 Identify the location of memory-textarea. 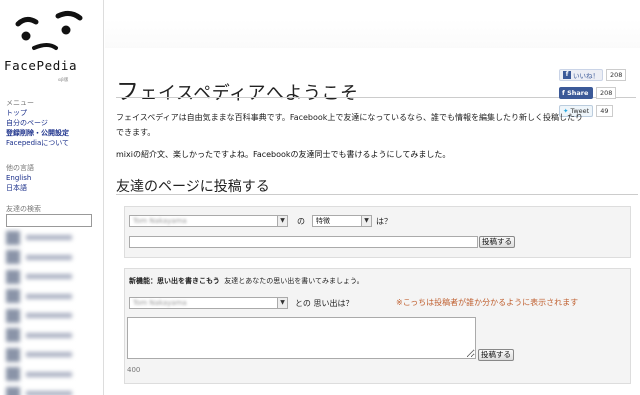
(301, 338).